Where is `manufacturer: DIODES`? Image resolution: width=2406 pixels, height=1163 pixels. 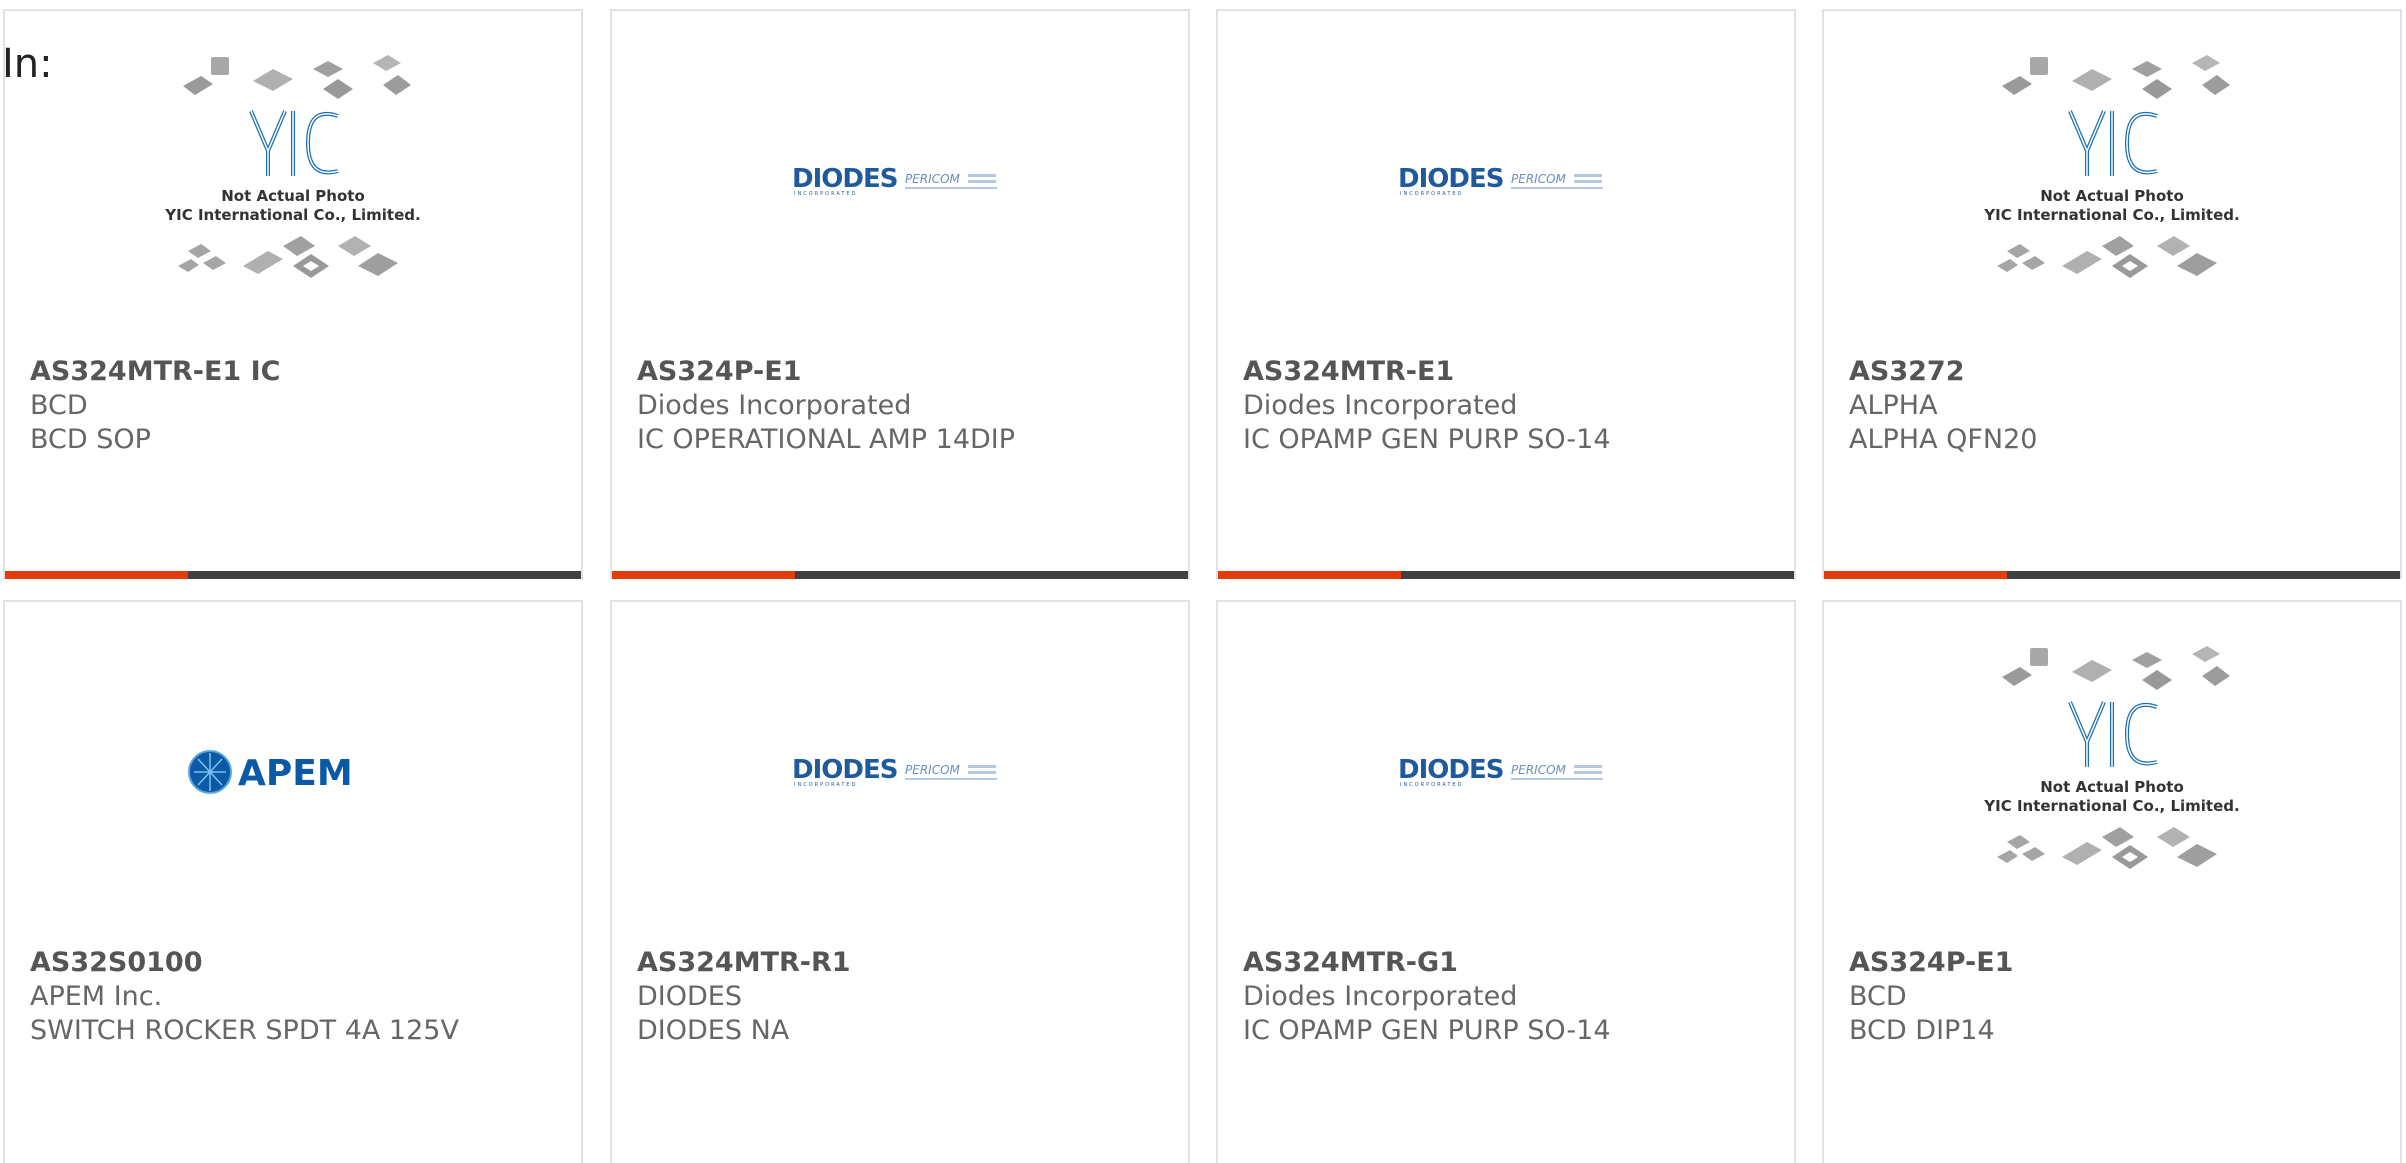
manufacturer: DIODES is located at coordinates (689, 996).